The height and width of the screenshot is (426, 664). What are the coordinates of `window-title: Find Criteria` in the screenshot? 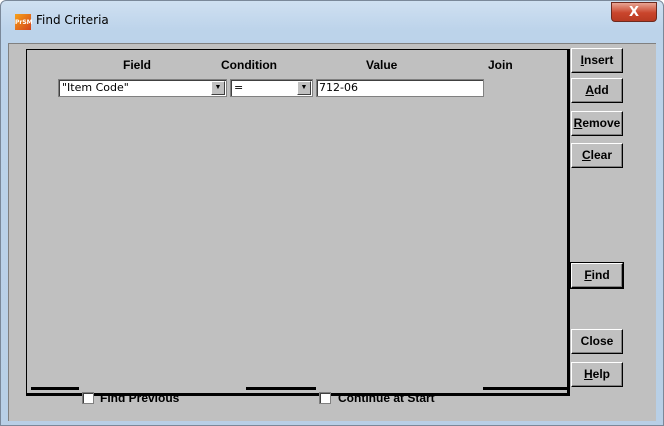 It's located at (72, 20).